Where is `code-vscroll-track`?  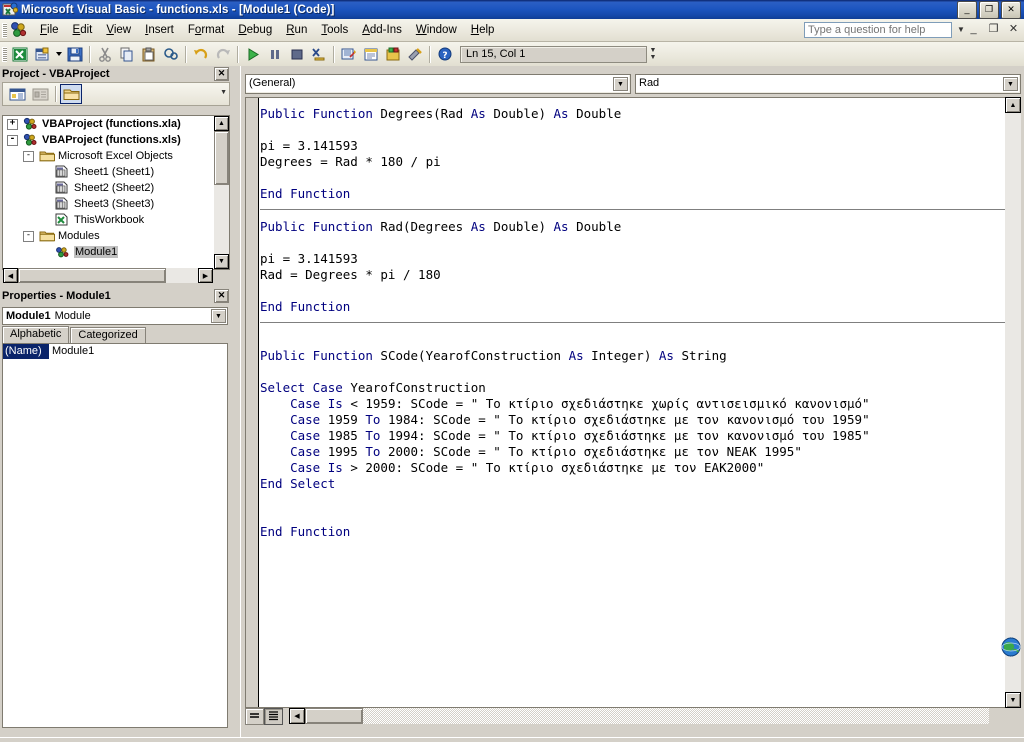 code-vscroll-track is located at coordinates (1013, 402).